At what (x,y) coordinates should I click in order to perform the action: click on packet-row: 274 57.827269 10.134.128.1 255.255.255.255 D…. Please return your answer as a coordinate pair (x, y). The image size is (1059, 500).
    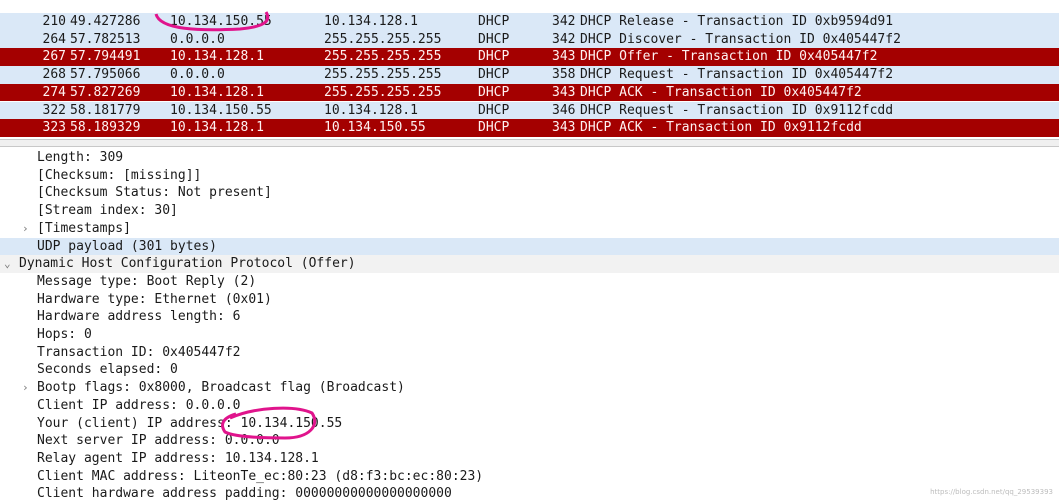
    Looking at the image, I should click on (529, 92).